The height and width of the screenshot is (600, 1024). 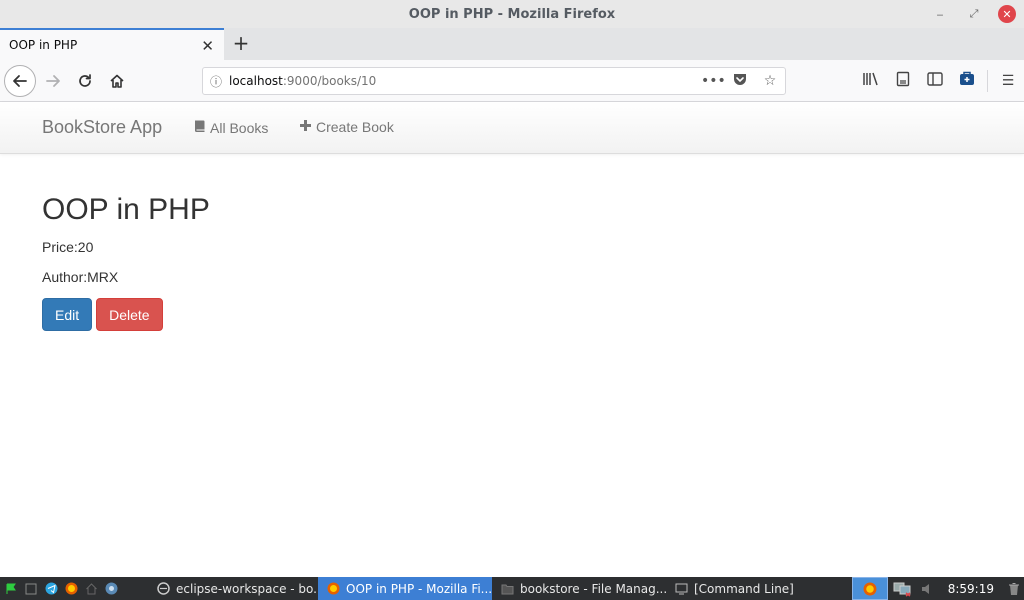 I want to click on forward-icon, so click(x=53, y=81).